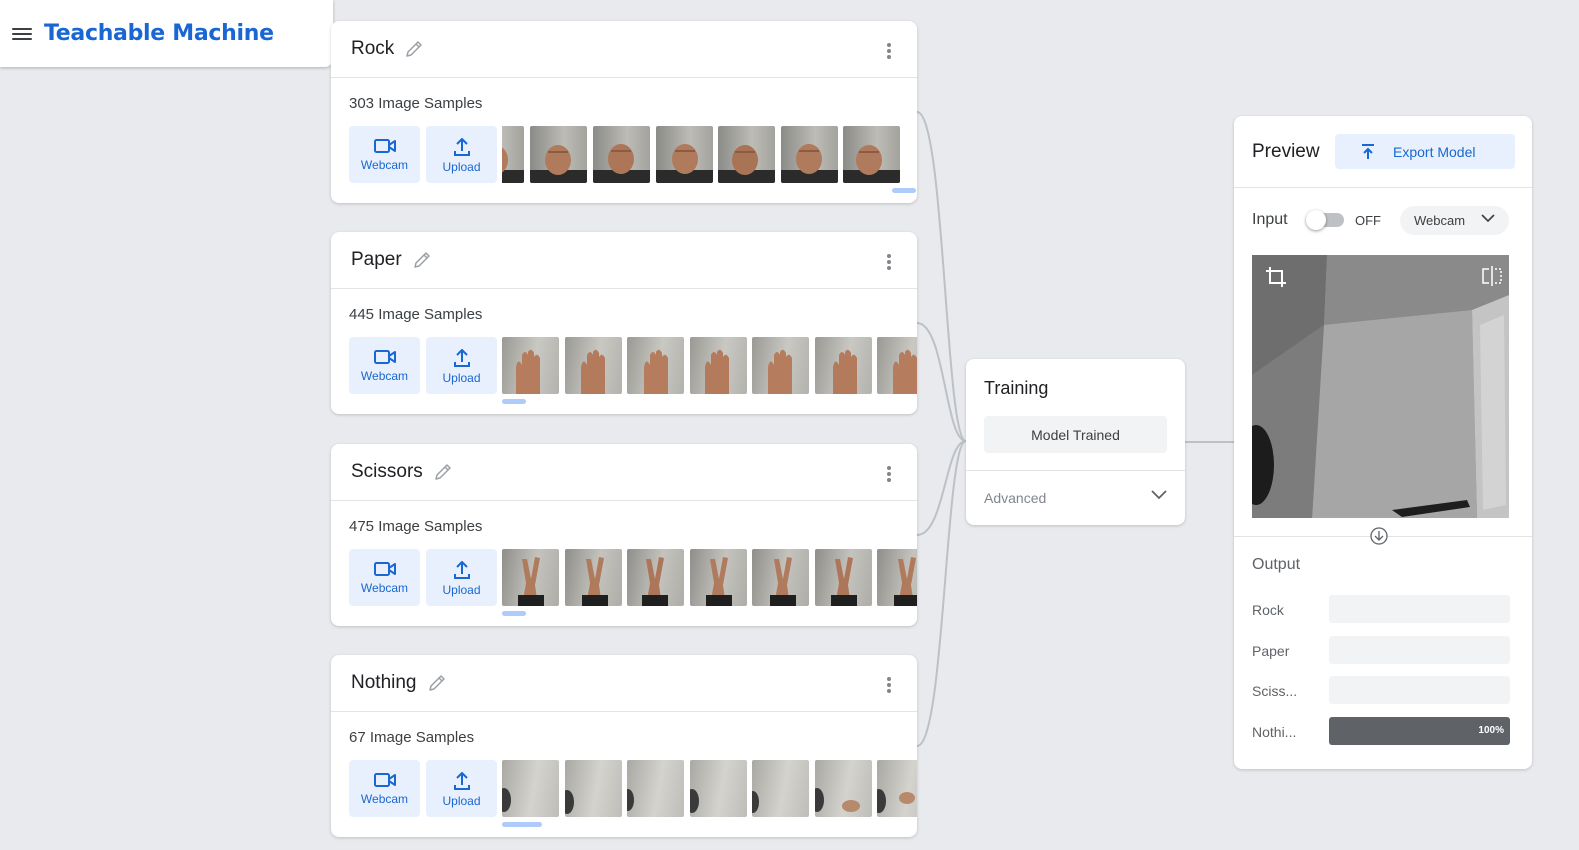  What do you see at coordinates (22, 34) in the screenshot?
I see `menu-icon` at bounding box center [22, 34].